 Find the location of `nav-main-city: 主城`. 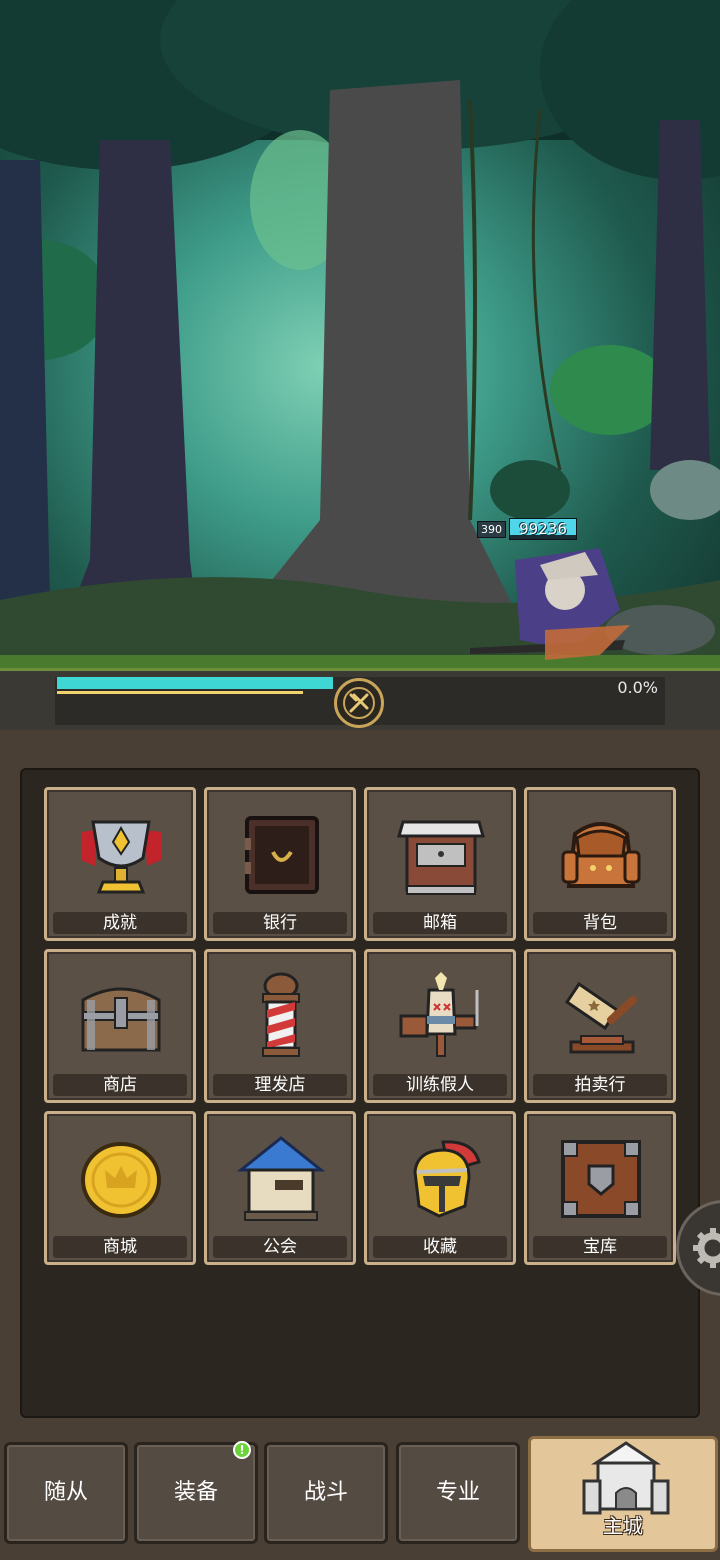

nav-main-city: 主城 is located at coordinates (623, 1494).